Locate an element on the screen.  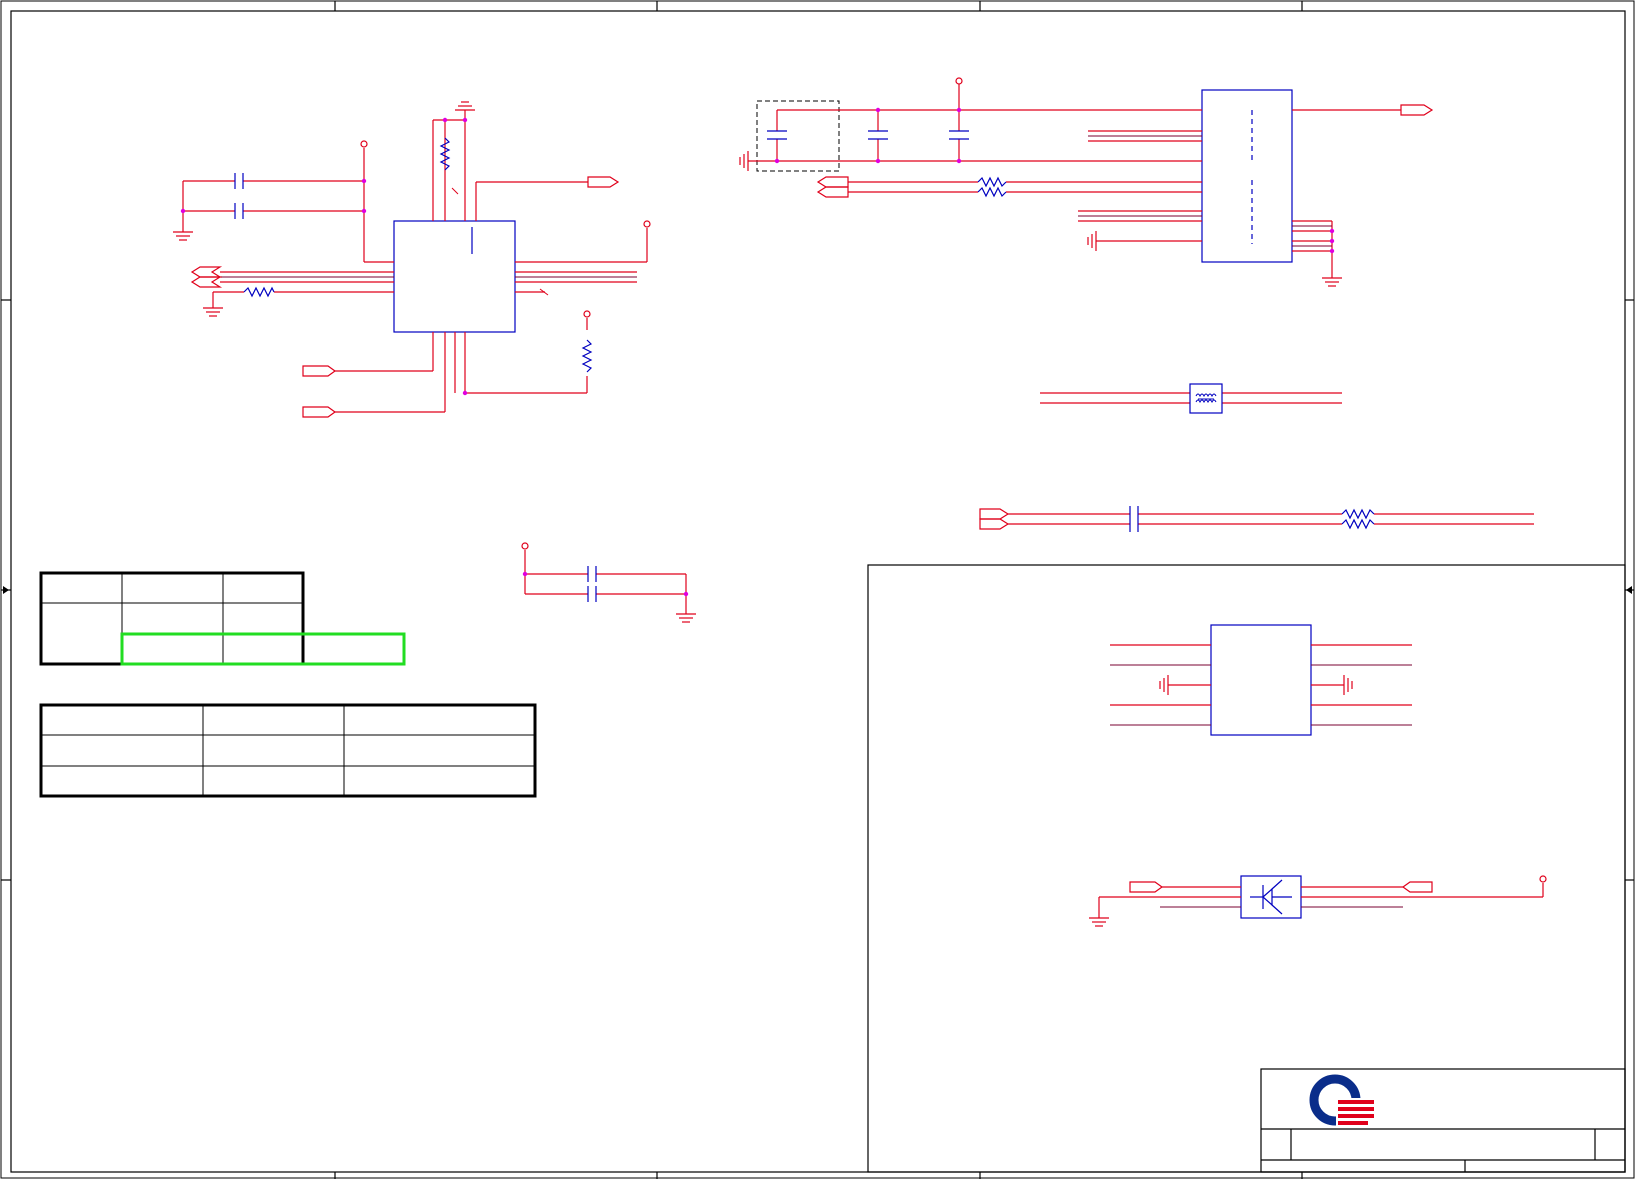
resistor-left is located at coordinates (259, 292).